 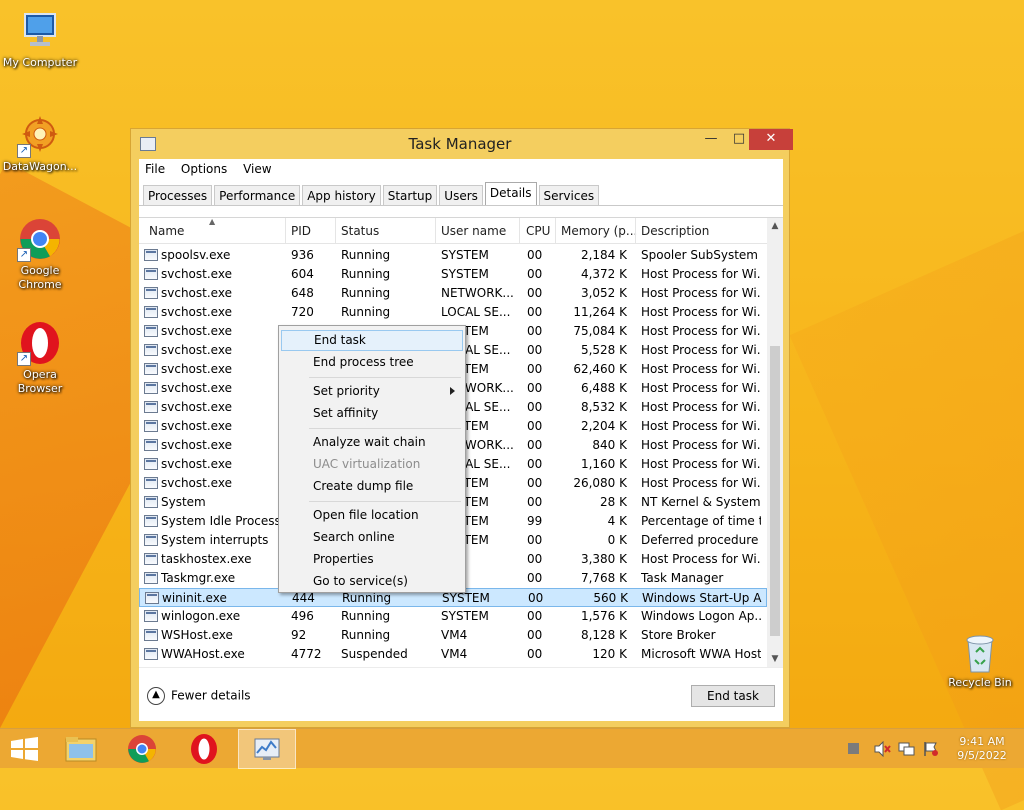 What do you see at coordinates (465, 255) in the screenshot?
I see `cell-user: SYSTEM` at bounding box center [465, 255].